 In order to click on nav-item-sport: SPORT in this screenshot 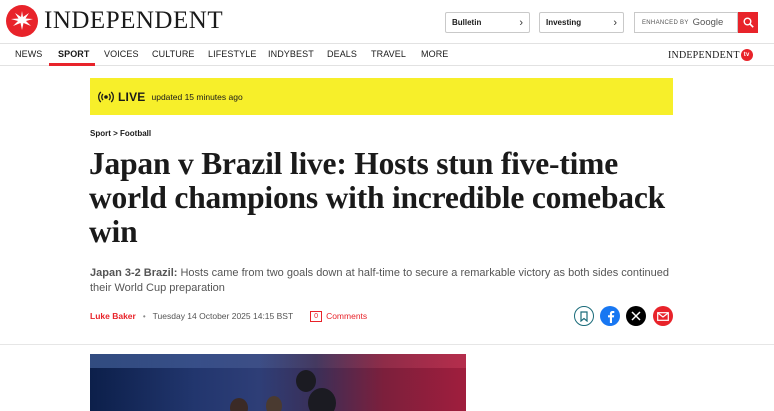, I will do `click(74, 54)`.